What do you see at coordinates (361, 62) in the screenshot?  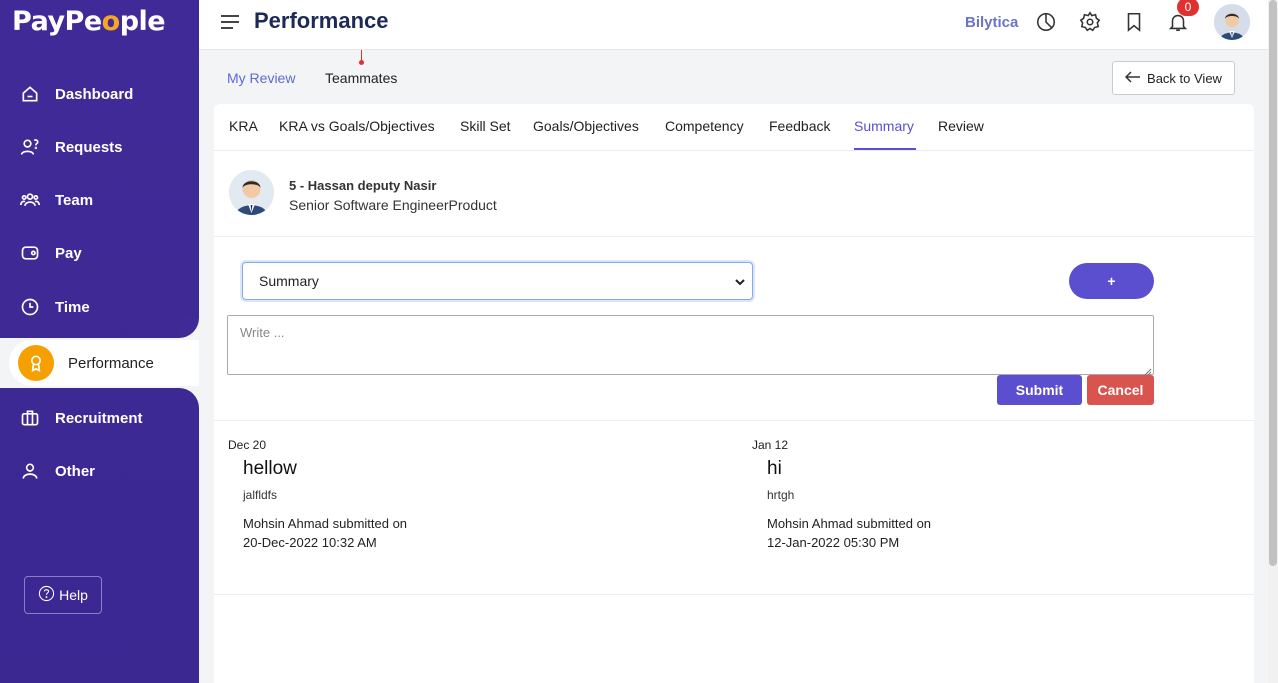 I see `tour-indicator-dot` at bounding box center [361, 62].